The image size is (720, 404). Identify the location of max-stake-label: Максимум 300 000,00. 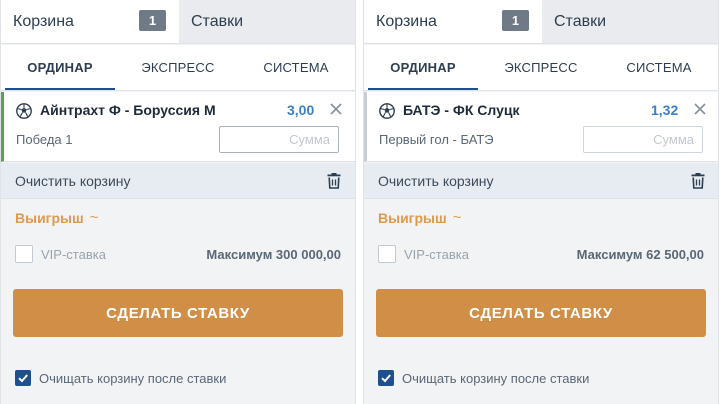
(273, 254).